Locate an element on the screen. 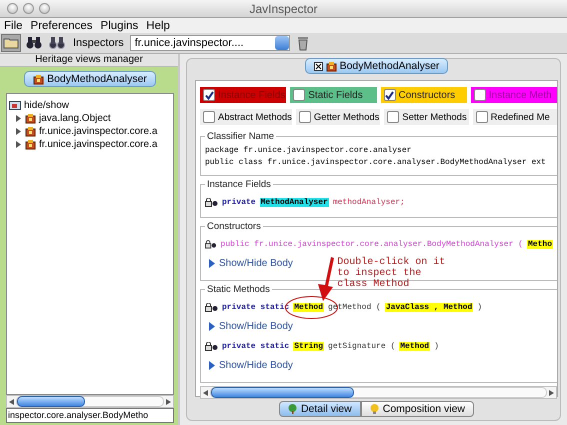  close-icon is located at coordinates (318, 66).